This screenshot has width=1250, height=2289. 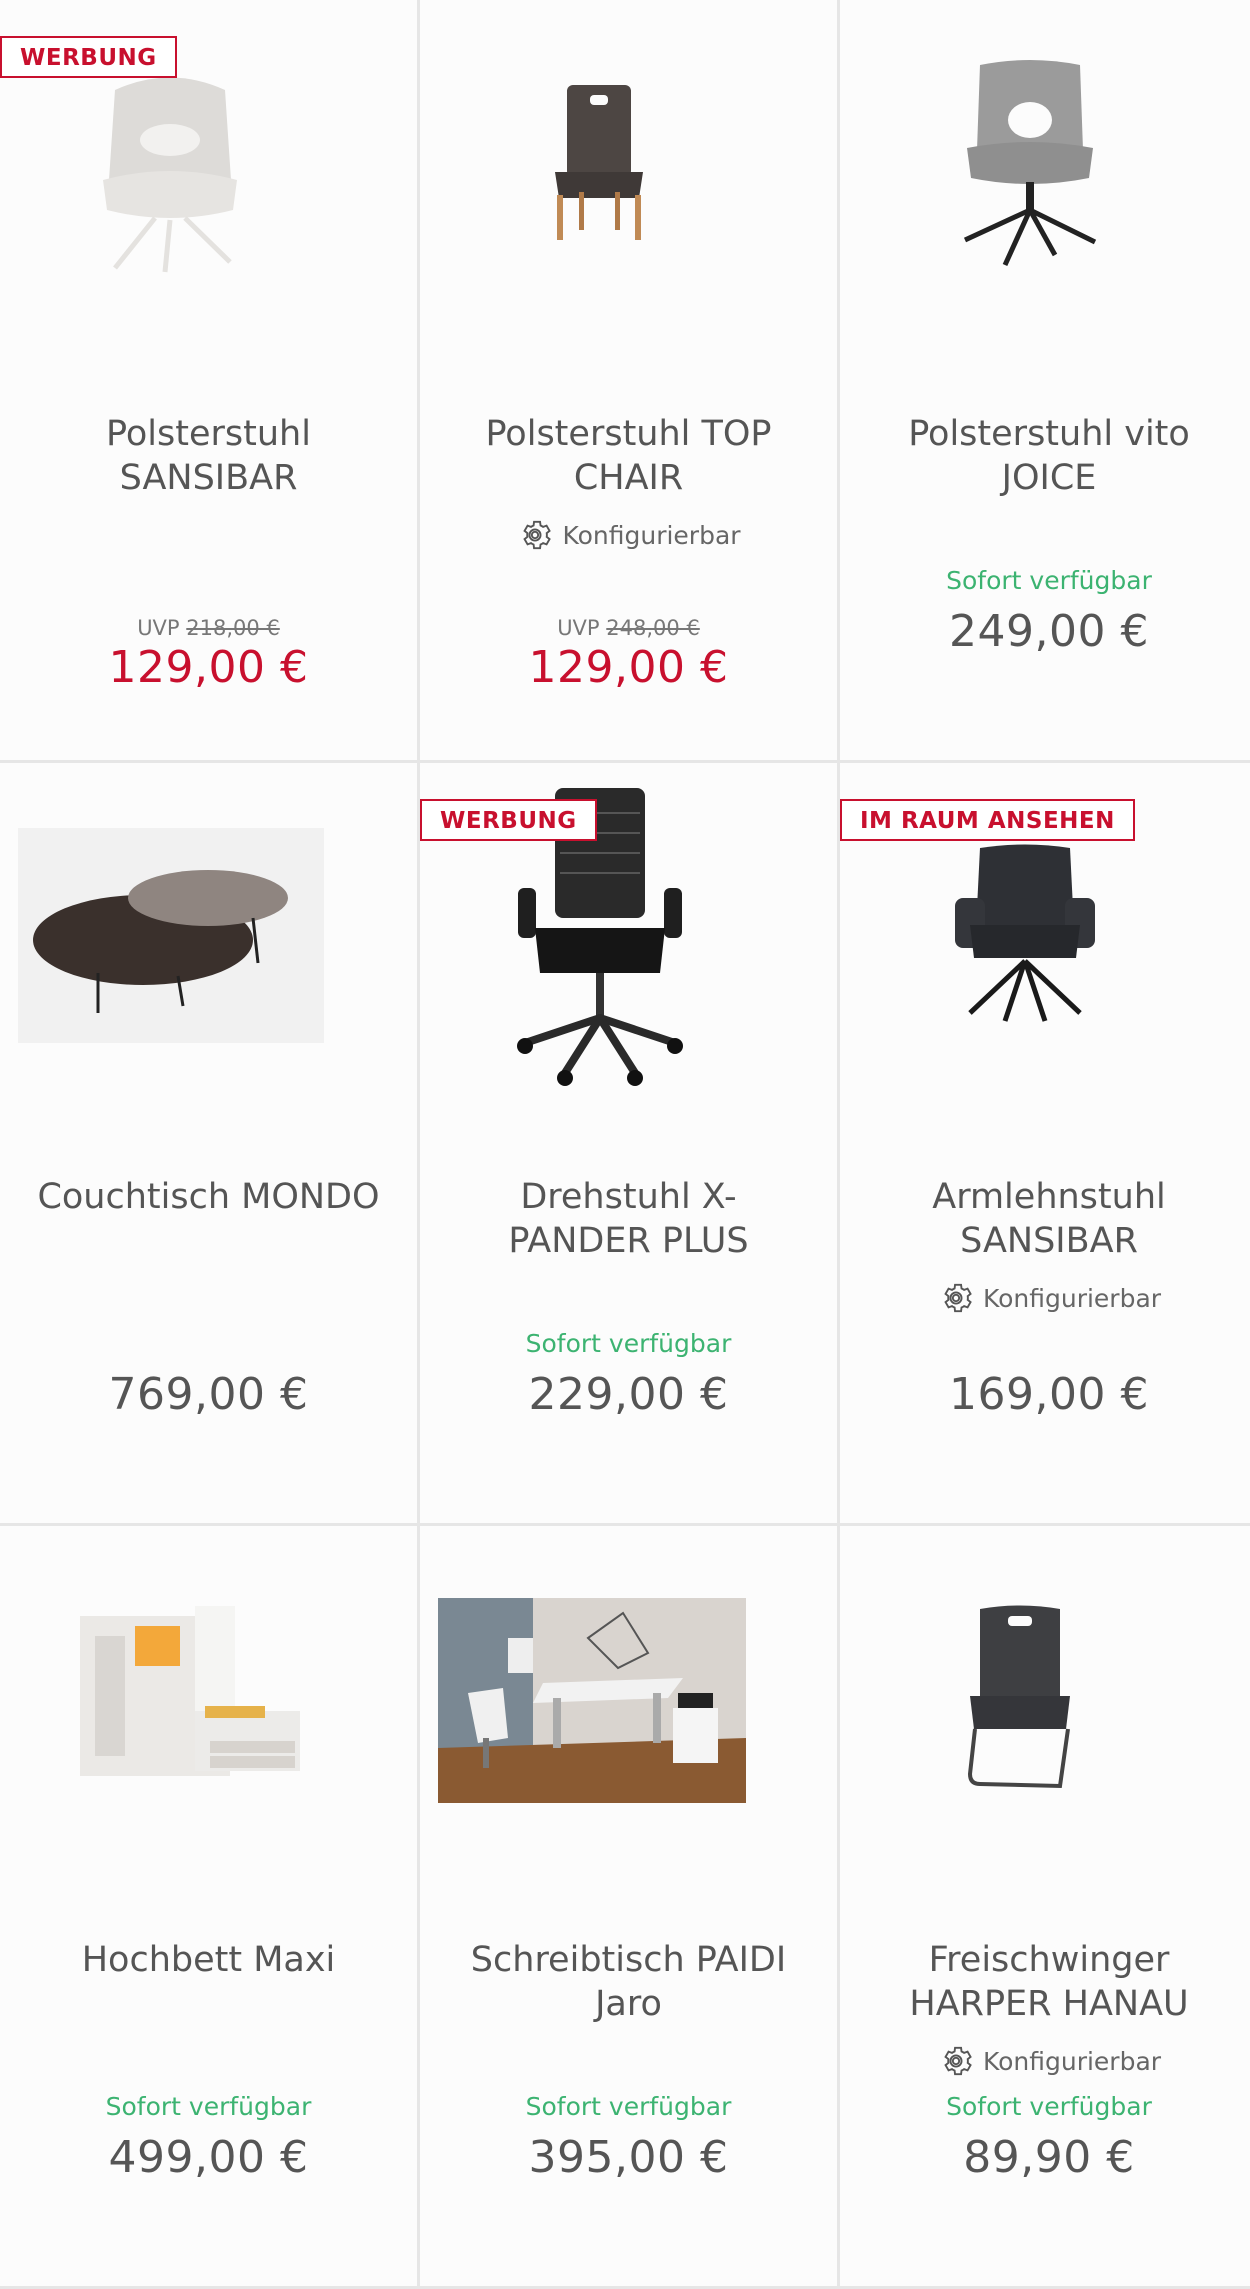 What do you see at coordinates (628, 2157) in the screenshot?
I see `price: 395,00 €` at bounding box center [628, 2157].